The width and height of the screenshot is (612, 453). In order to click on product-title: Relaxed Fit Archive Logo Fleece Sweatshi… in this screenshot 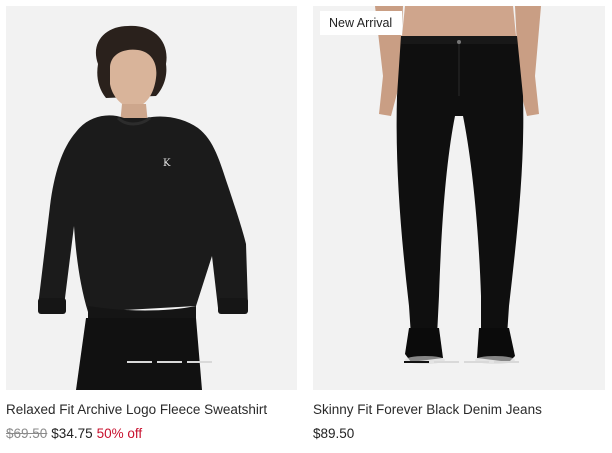, I will do `click(136, 410)`.